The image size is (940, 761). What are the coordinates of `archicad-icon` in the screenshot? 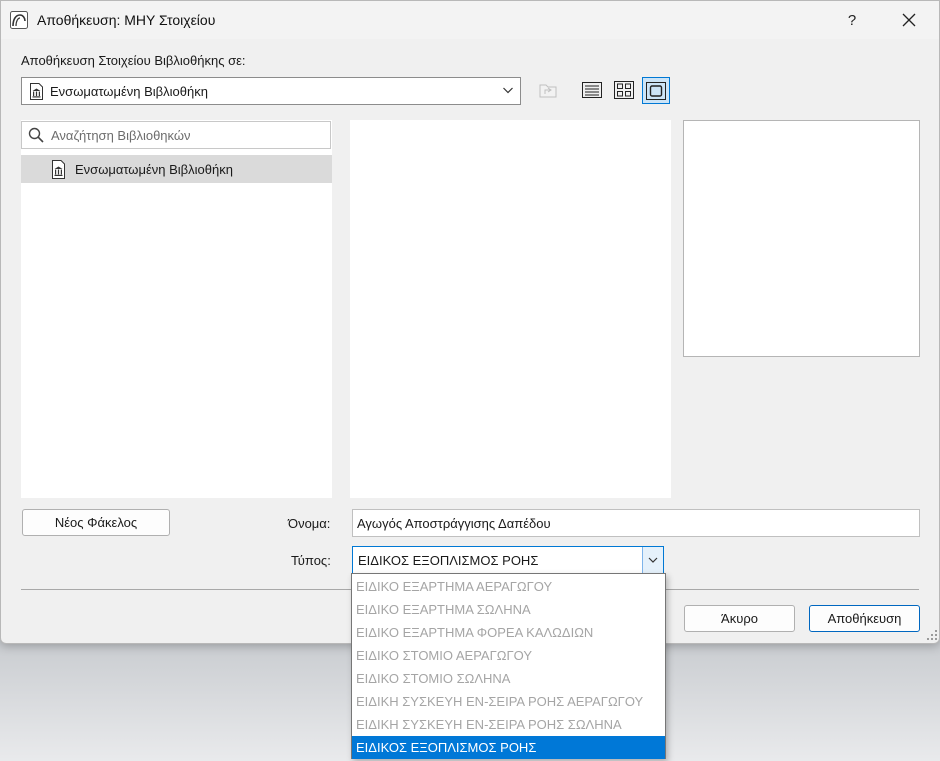 It's located at (19, 20).